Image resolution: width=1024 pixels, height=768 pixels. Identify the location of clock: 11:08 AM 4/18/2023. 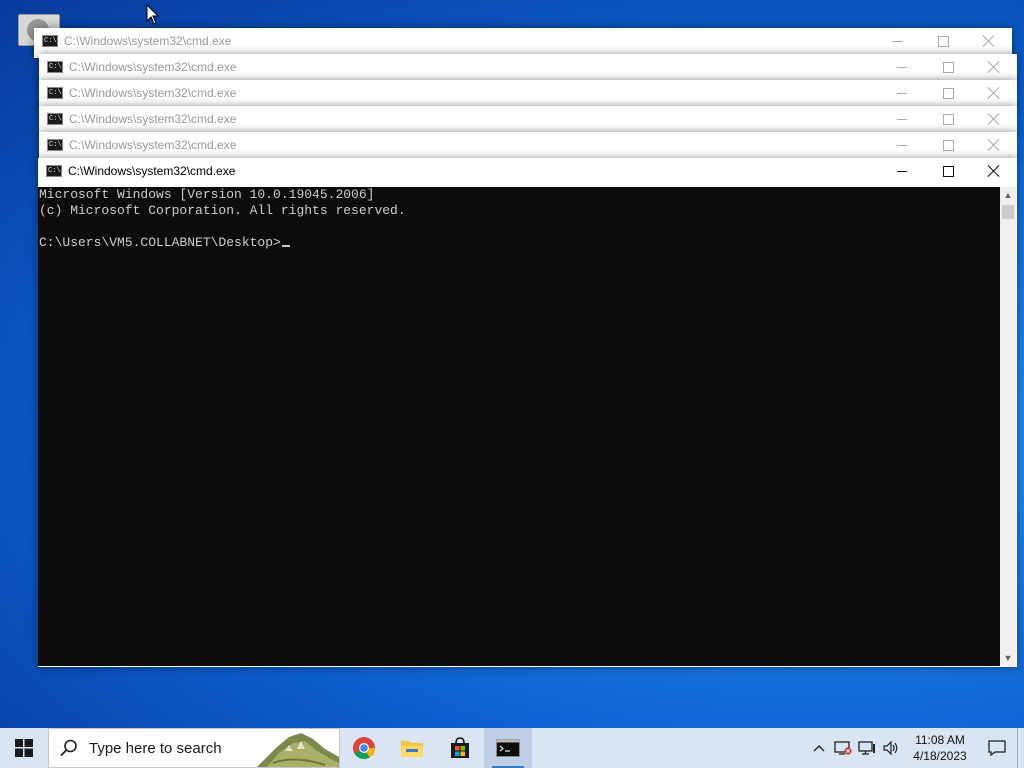
(940, 748).